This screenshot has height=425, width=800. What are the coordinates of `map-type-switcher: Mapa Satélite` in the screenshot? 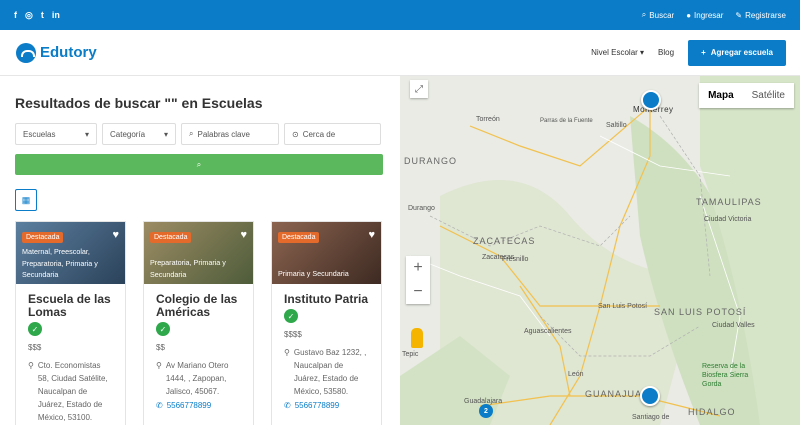 It's located at (746, 95).